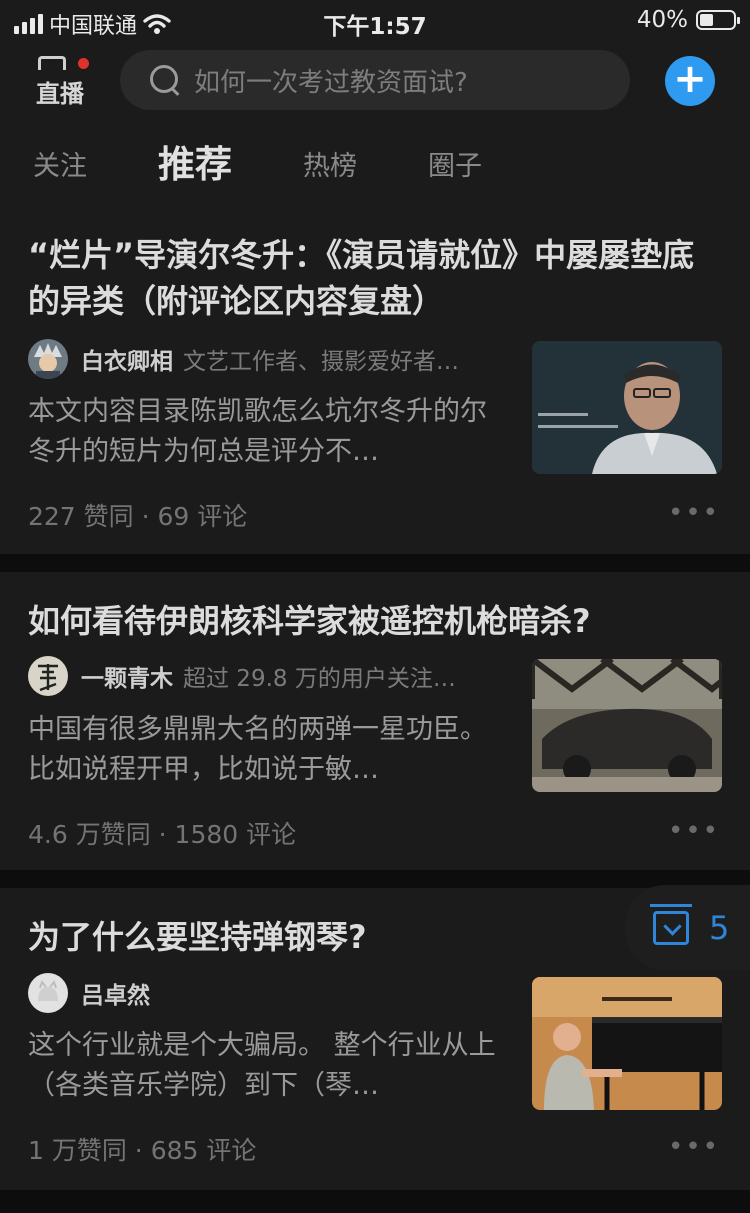 The image size is (750, 1213). I want to click on status-bar: 中国联通 下午1:57 40%, so click(375, 21).